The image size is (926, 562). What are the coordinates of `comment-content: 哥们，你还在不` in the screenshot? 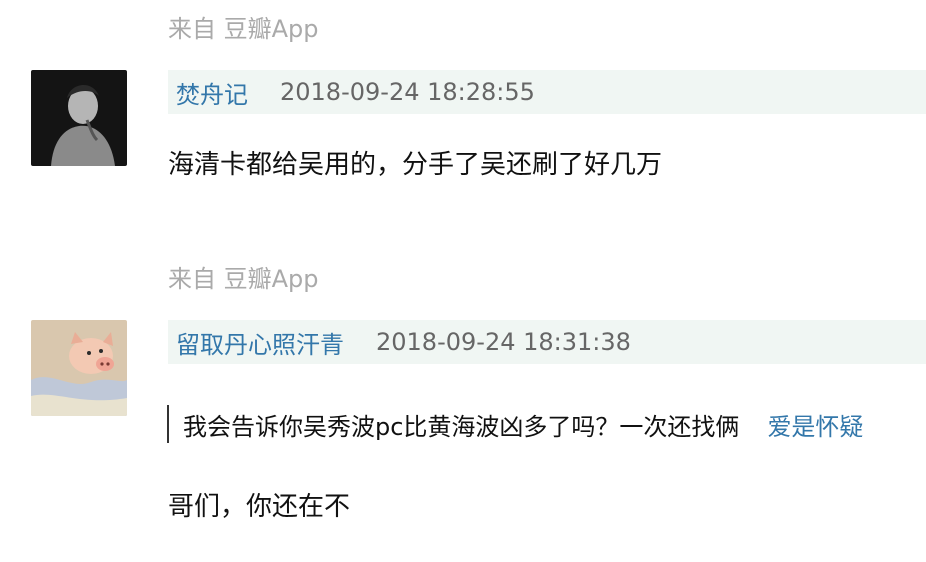 It's located at (259, 507).